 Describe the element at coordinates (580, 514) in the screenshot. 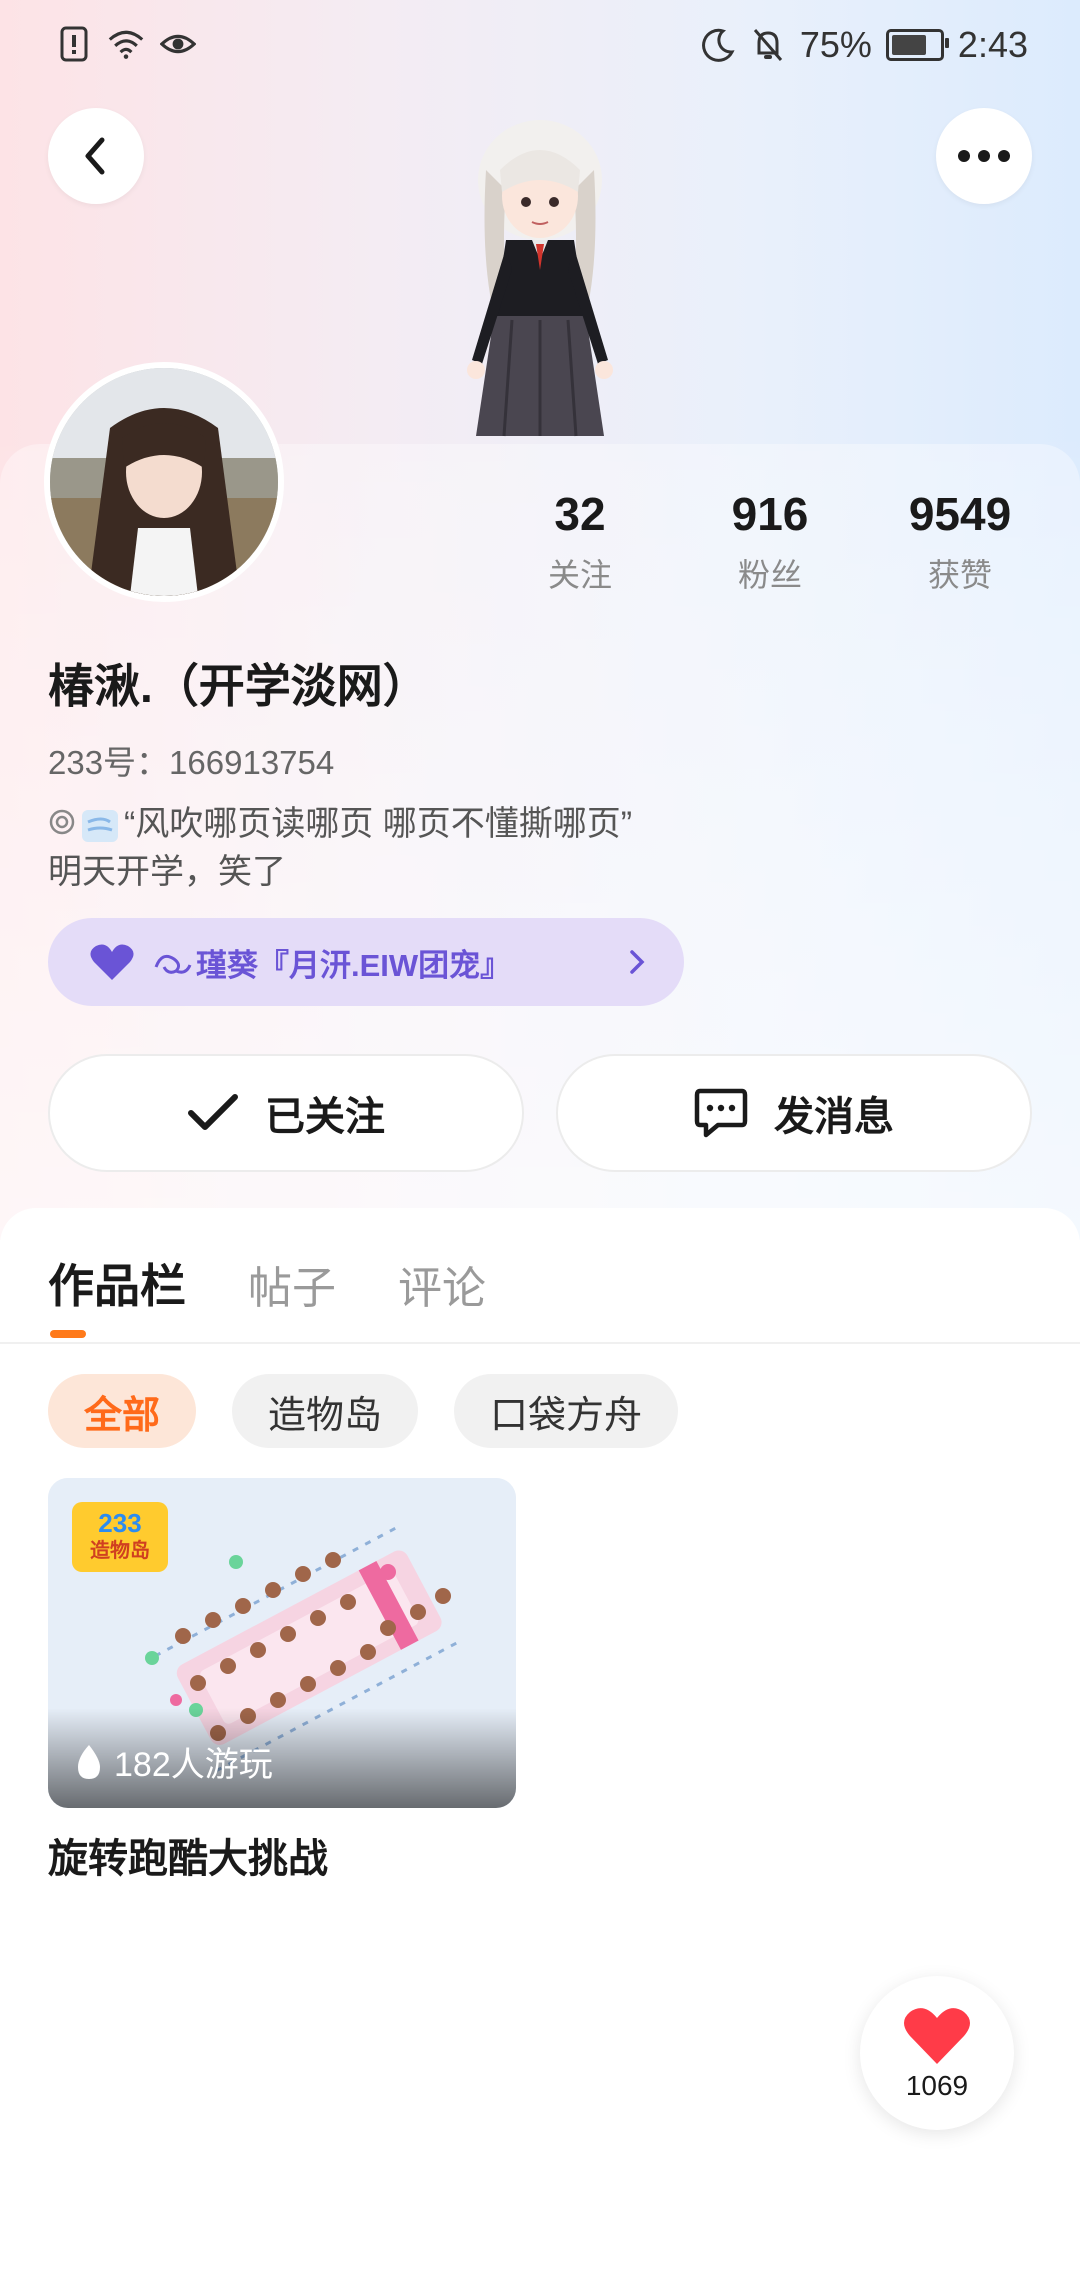

I see `stat-value: 32` at that location.